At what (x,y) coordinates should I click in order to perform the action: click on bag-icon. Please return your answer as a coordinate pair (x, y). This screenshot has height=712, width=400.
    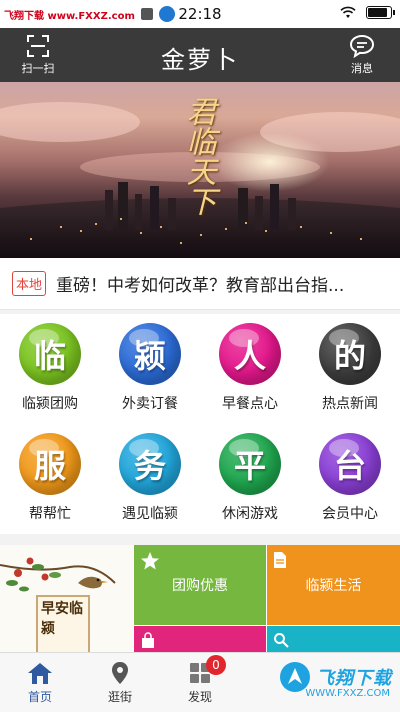
    Looking at the image, I should click on (148, 640).